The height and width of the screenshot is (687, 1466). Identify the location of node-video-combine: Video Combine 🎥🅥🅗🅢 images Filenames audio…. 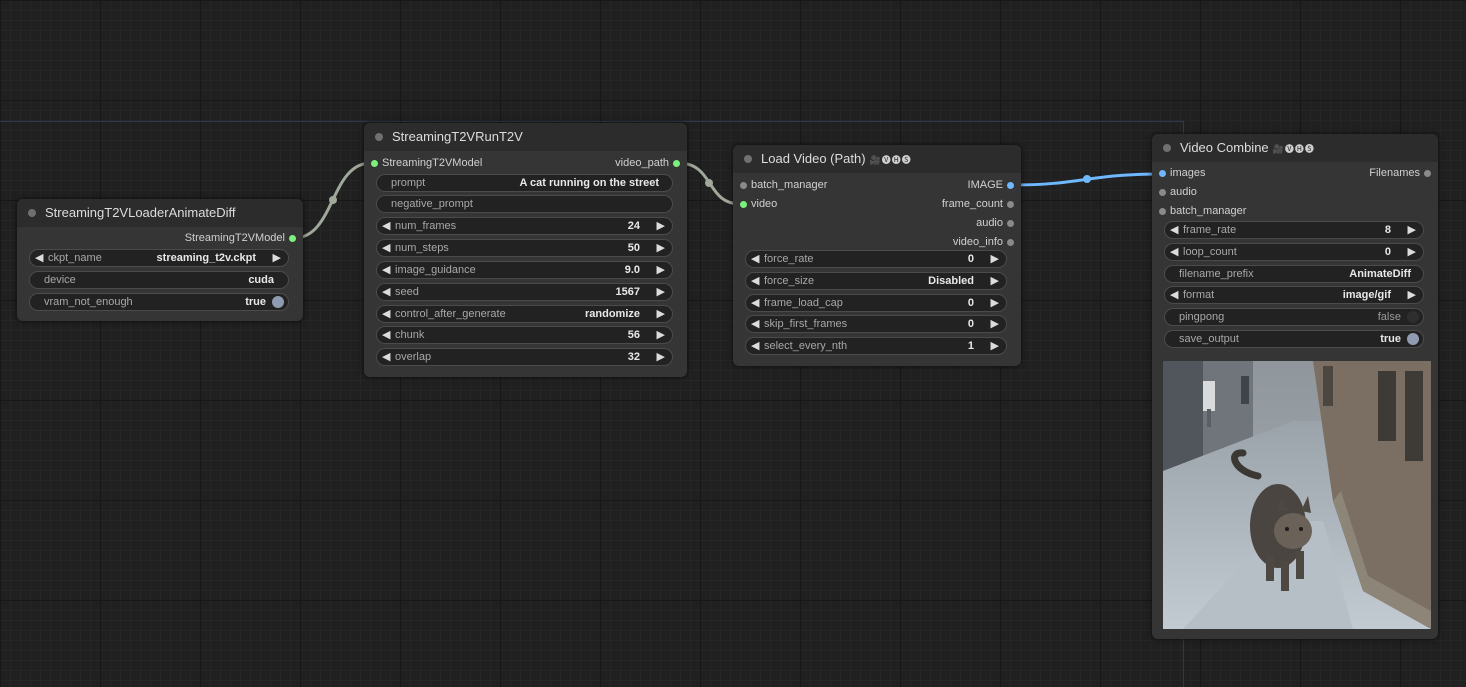
(1295, 386).